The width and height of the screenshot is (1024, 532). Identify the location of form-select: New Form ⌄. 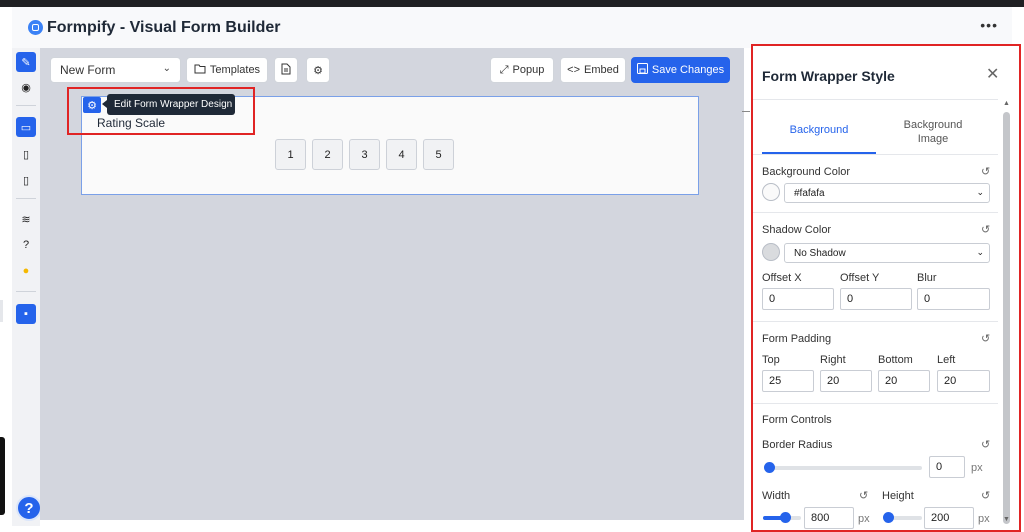
(115, 70).